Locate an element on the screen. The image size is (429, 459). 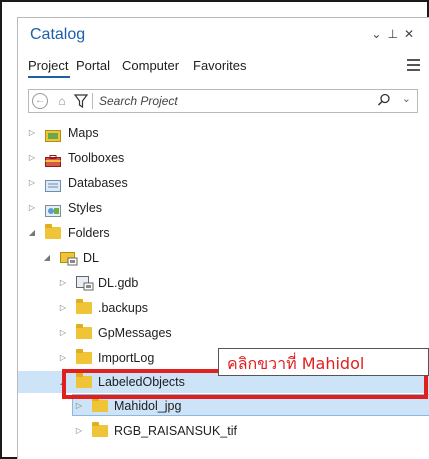
folder-connection-icon is located at coordinates (69, 258).